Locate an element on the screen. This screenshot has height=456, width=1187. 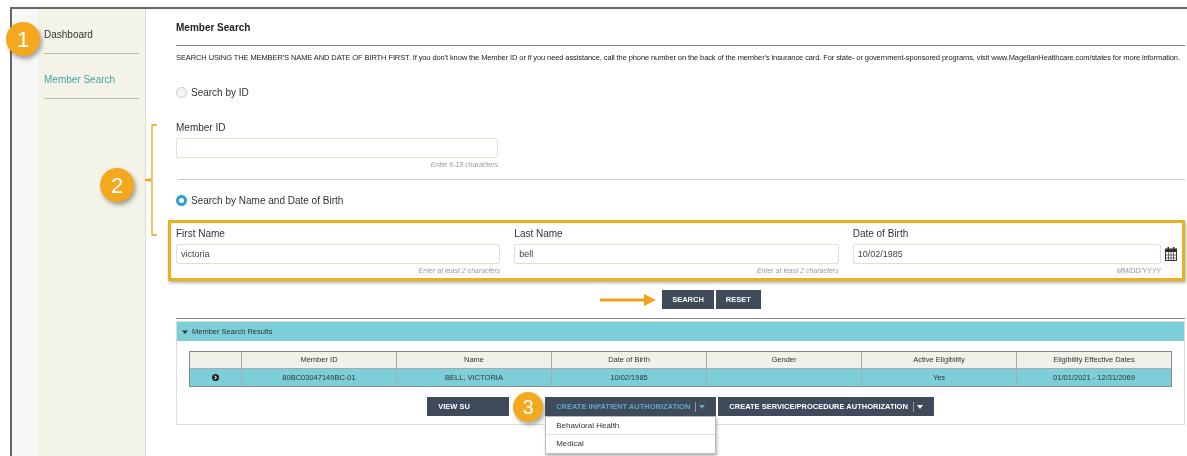
text-field: victoria is located at coordinates (338, 253).